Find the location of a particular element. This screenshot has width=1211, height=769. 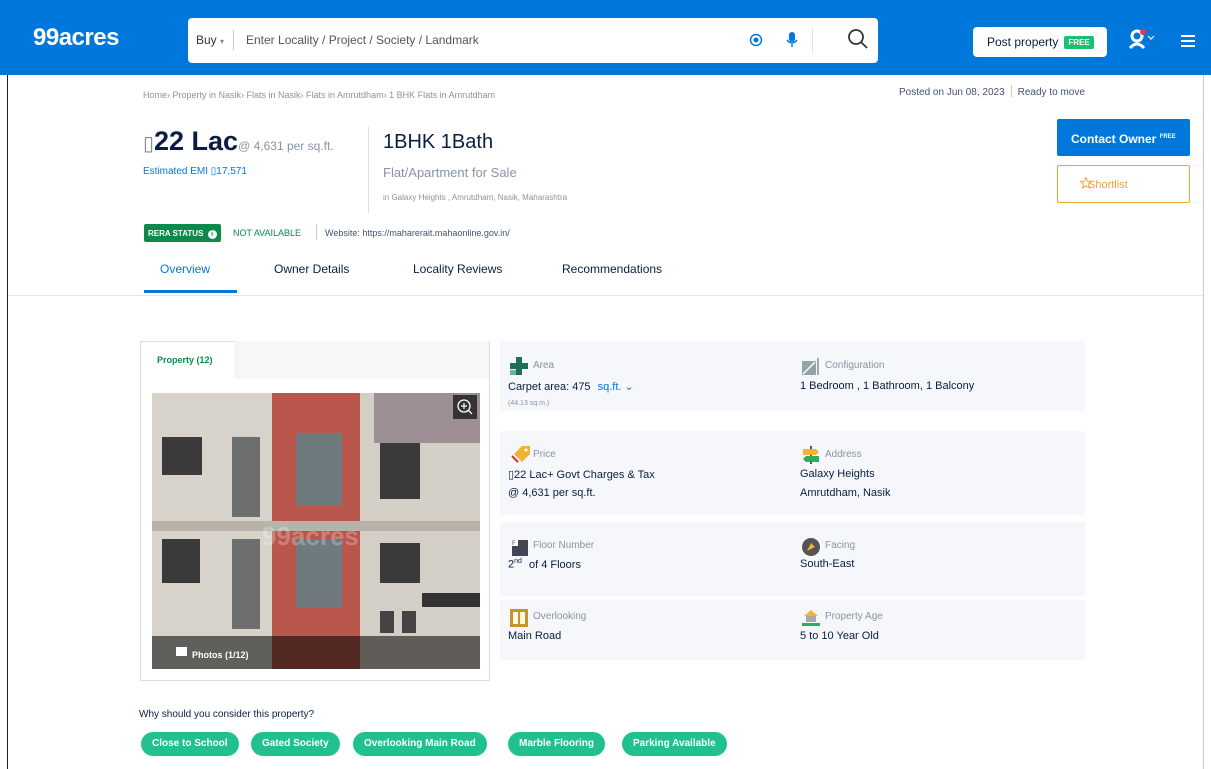

gallery-tab-property: Property (12) is located at coordinates (185, 360).